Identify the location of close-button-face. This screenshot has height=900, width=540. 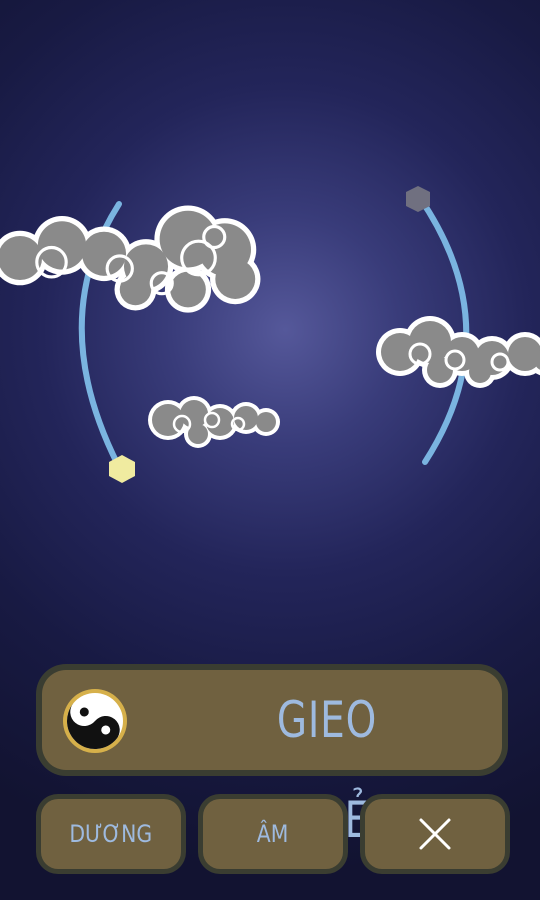
(435, 834).